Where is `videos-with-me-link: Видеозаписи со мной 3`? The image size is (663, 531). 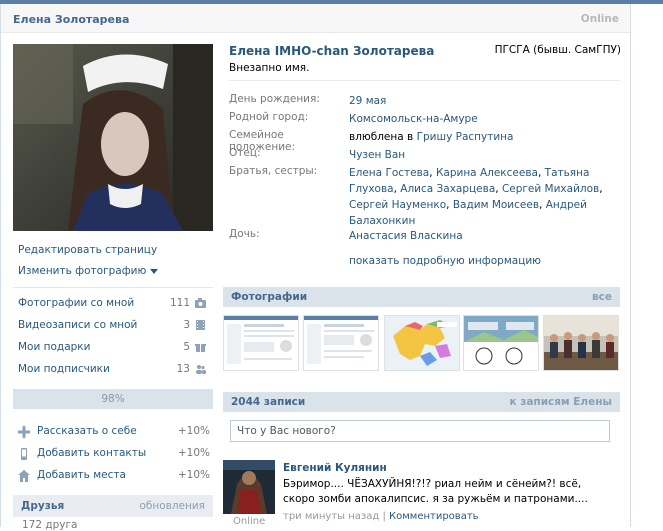
videos-with-me-link: Видеозаписи со мной 3 is located at coordinates (113, 327).